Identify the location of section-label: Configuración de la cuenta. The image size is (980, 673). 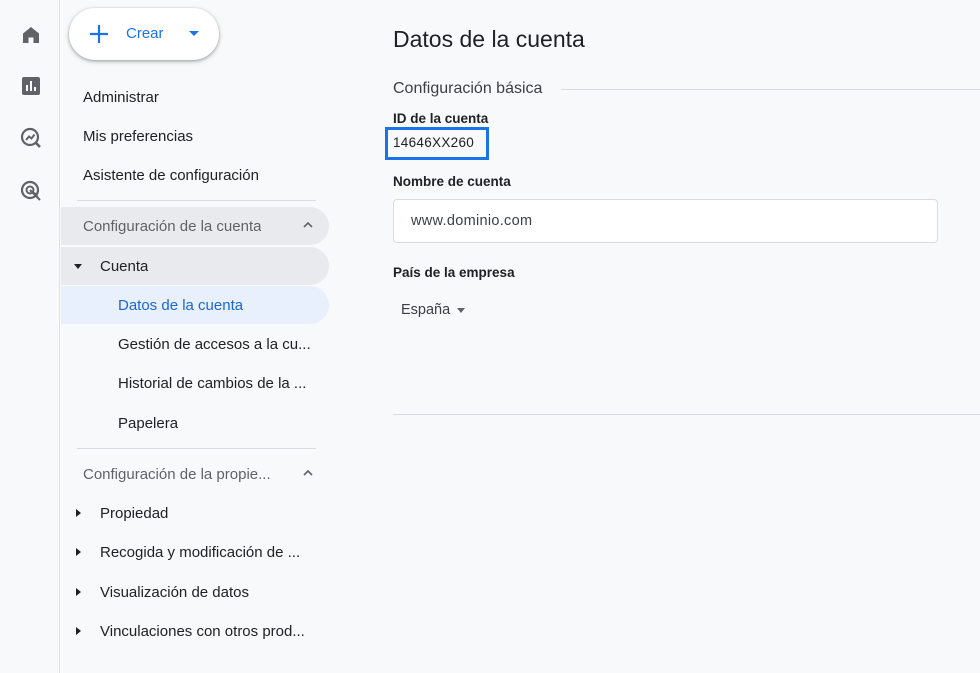
(172, 226).